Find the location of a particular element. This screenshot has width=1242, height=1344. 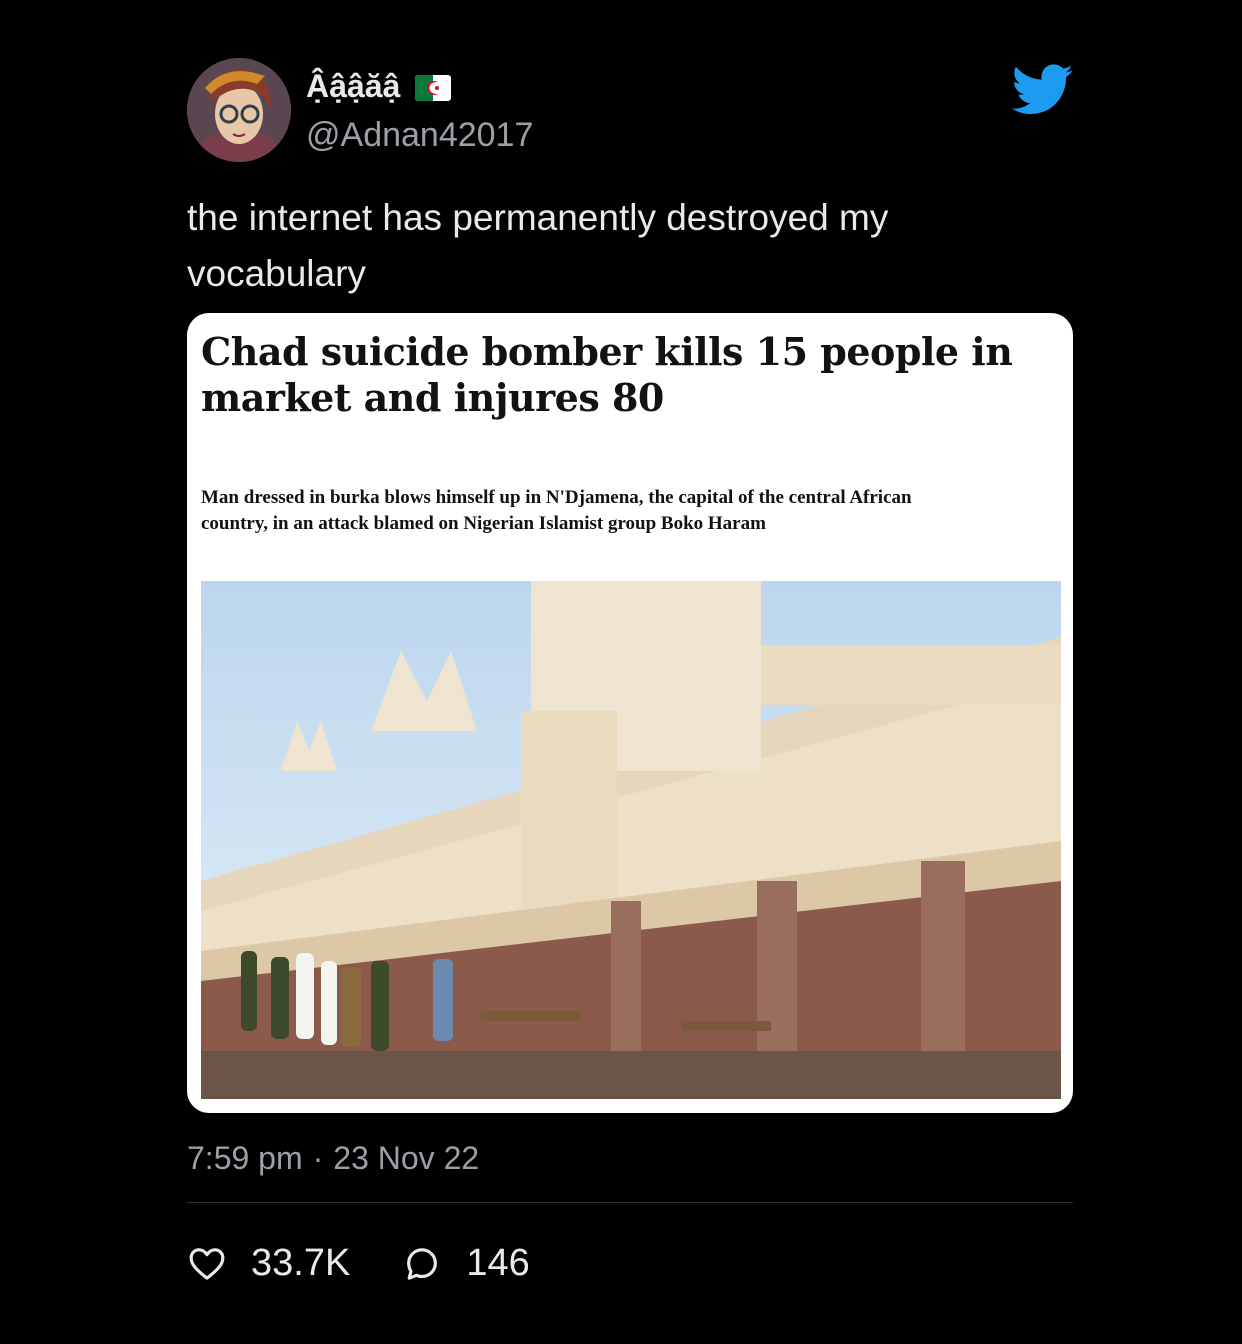

heart-icon is located at coordinates (207, 1263).